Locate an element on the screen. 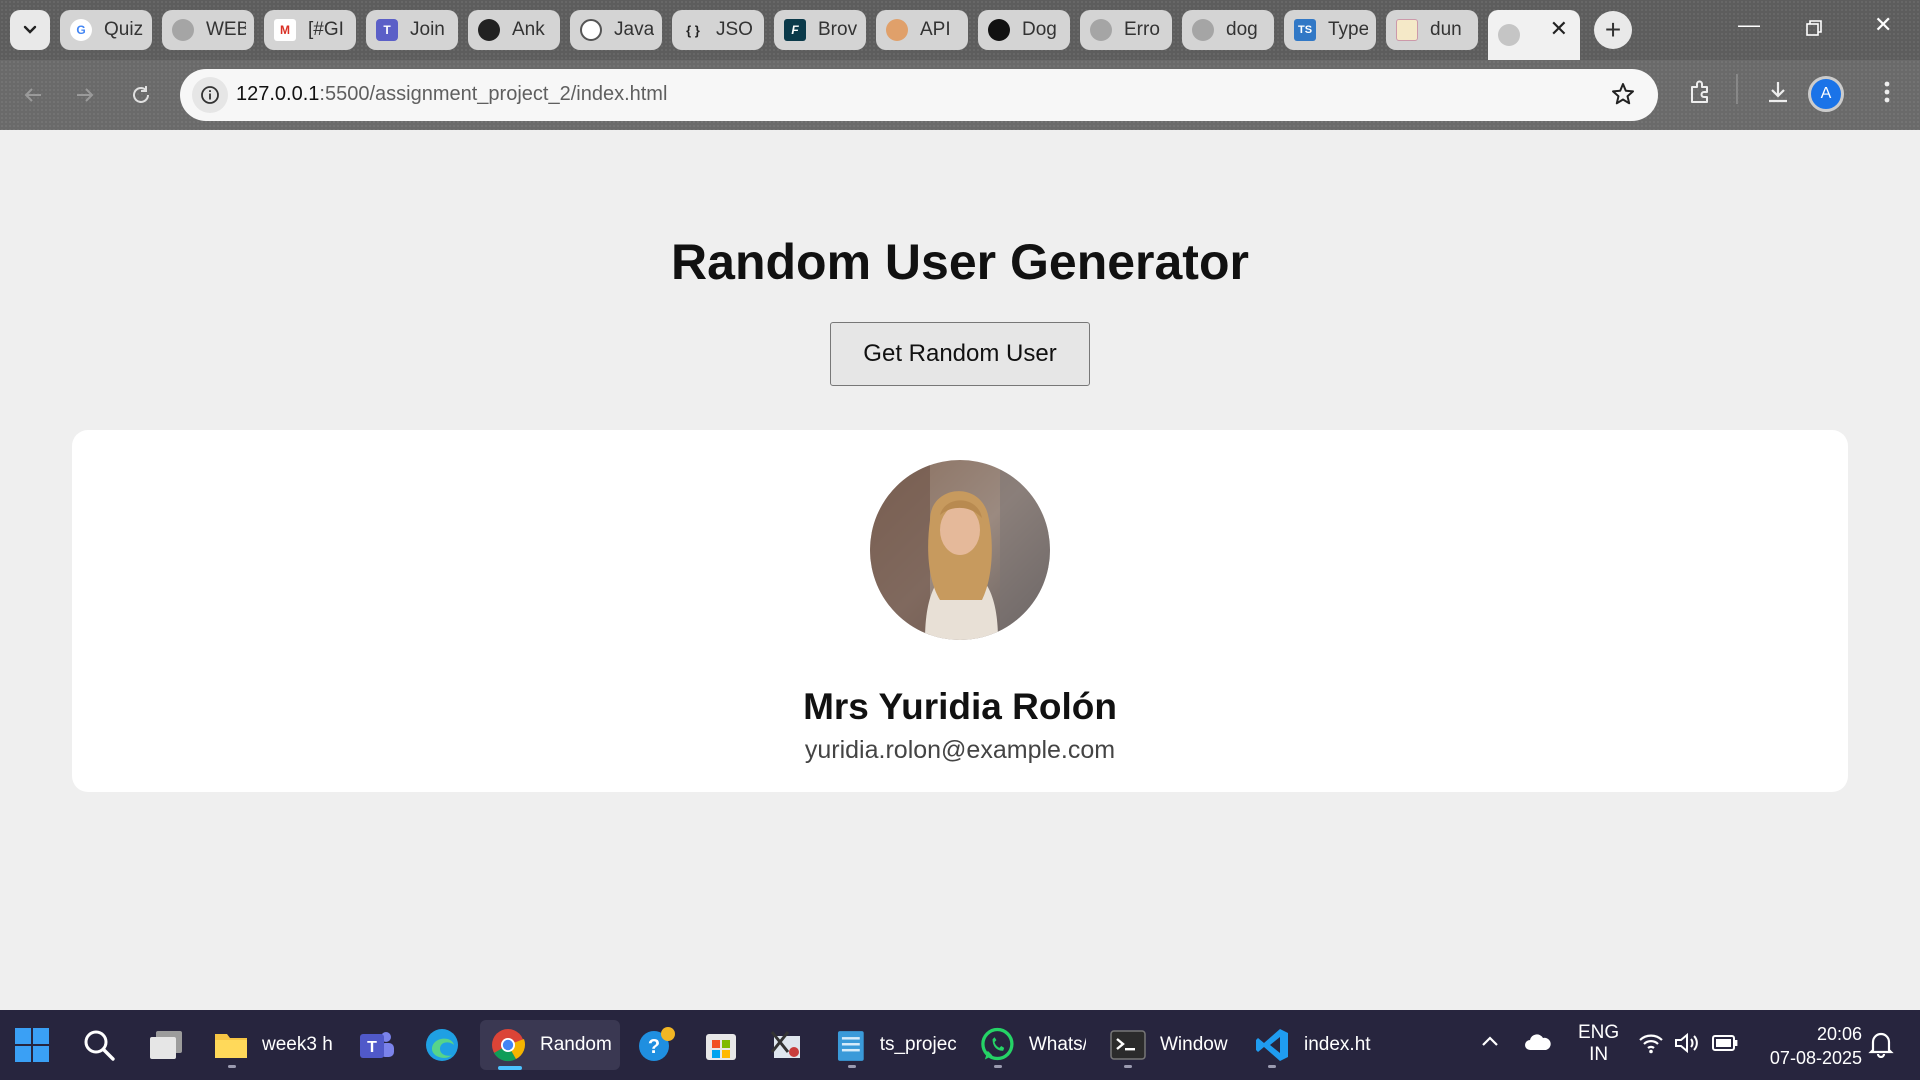 The image size is (1920, 1080). extensions-icon is located at coordinates (1700, 94).